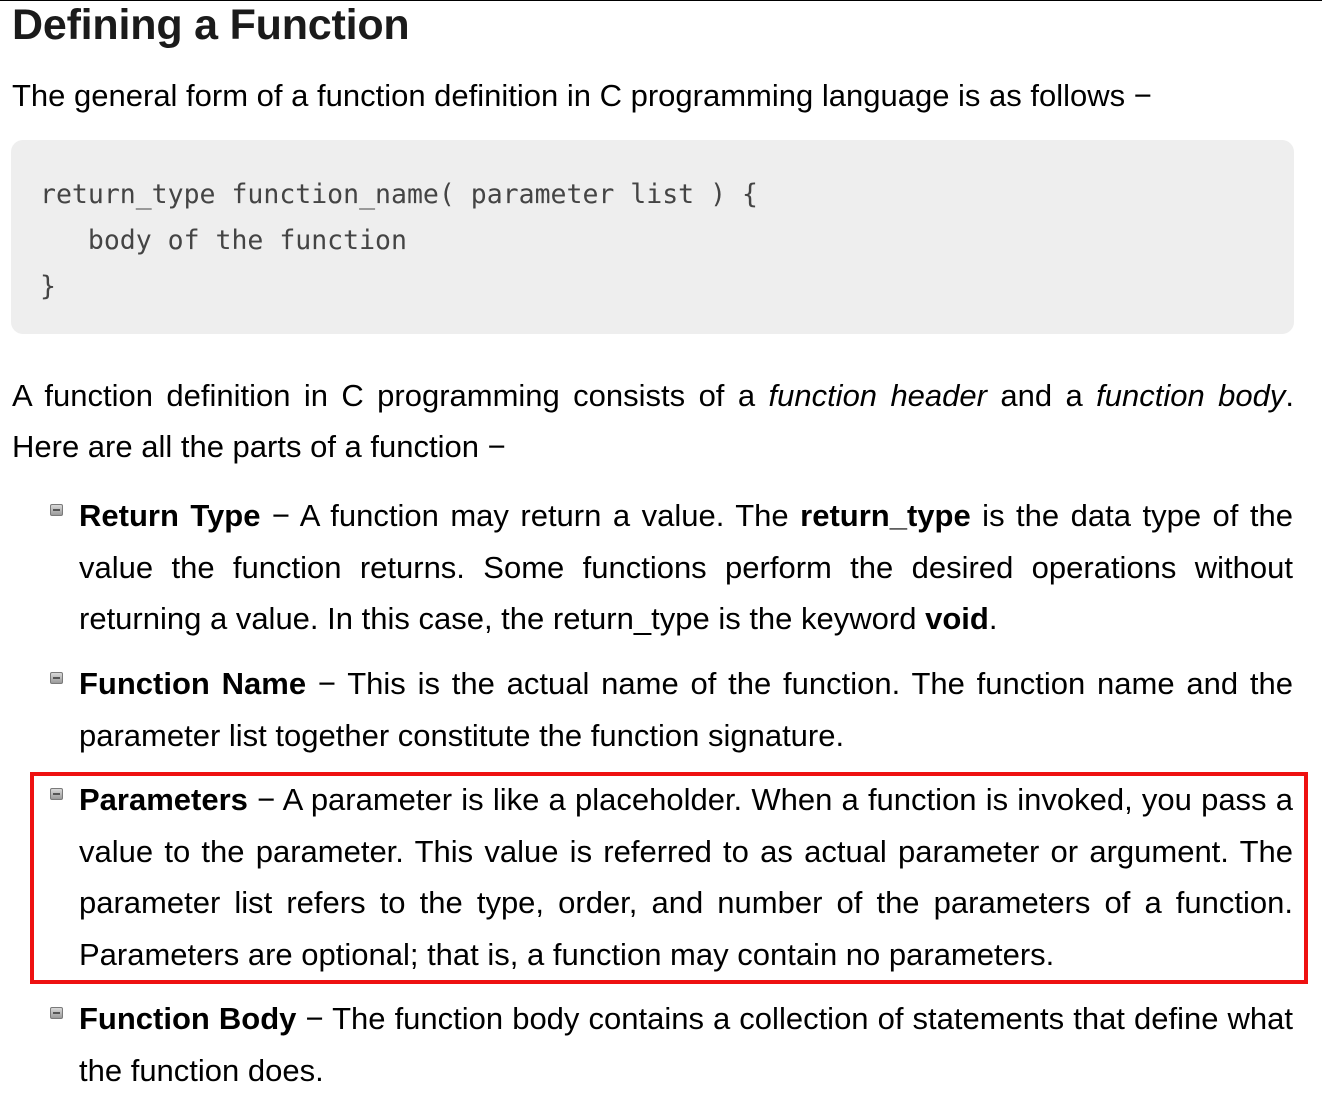 This screenshot has height=1116, width=1322. Describe the element at coordinates (1191, 395) in the screenshot. I see `function-body-emphasis: function body` at that location.